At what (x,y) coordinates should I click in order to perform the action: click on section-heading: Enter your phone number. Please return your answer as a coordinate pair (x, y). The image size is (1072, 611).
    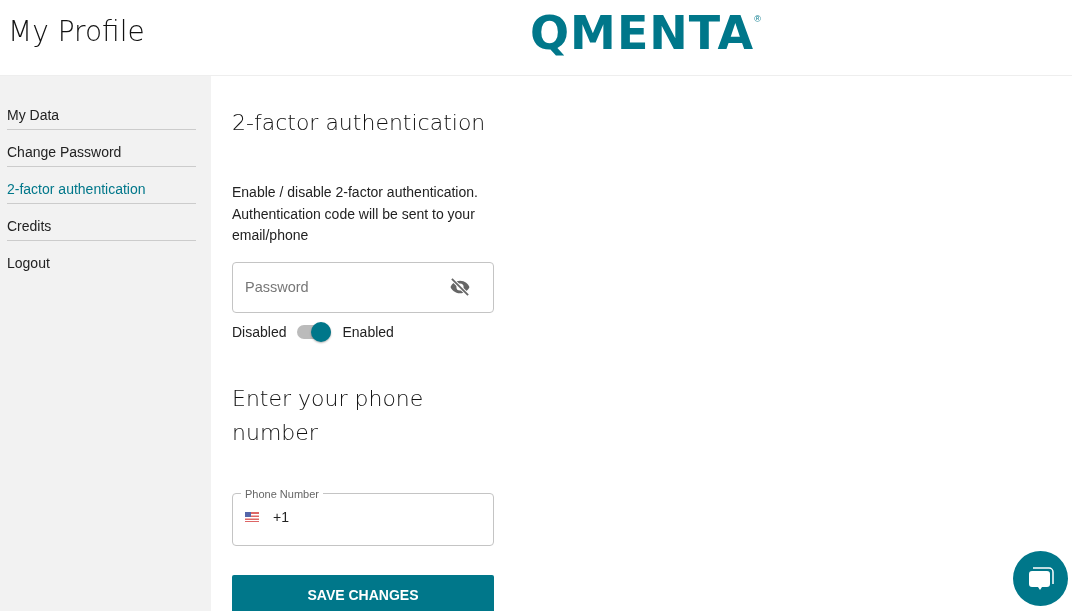
    Looking at the image, I should click on (328, 415).